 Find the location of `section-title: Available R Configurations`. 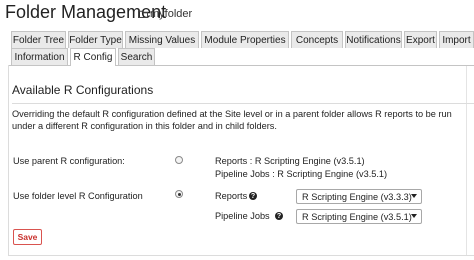

section-title: Available R Configurations is located at coordinates (83, 90).